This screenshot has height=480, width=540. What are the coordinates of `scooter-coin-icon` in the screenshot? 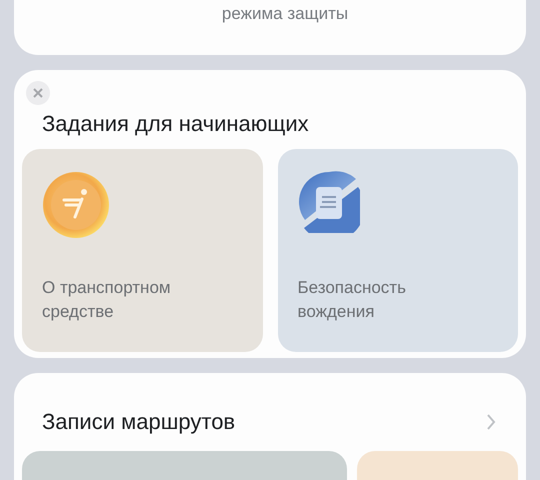 It's located at (76, 205).